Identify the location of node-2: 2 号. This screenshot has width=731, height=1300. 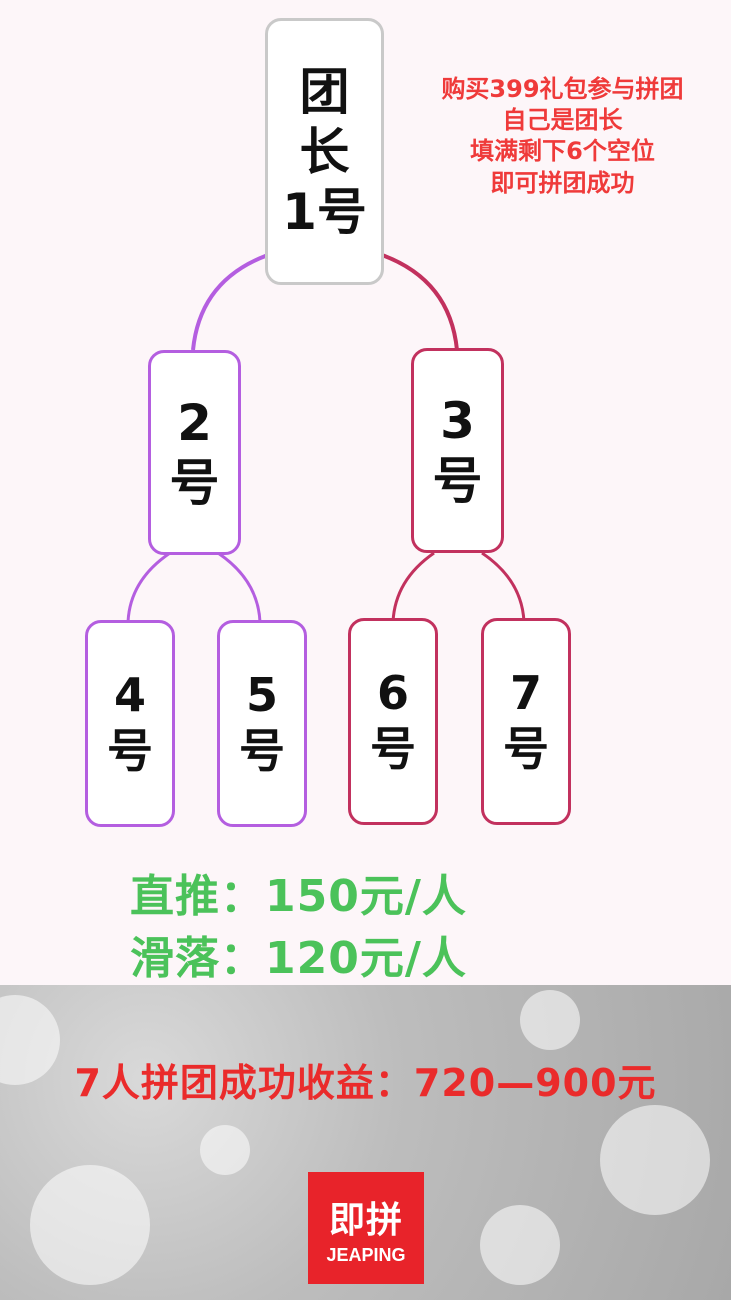
(194, 452).